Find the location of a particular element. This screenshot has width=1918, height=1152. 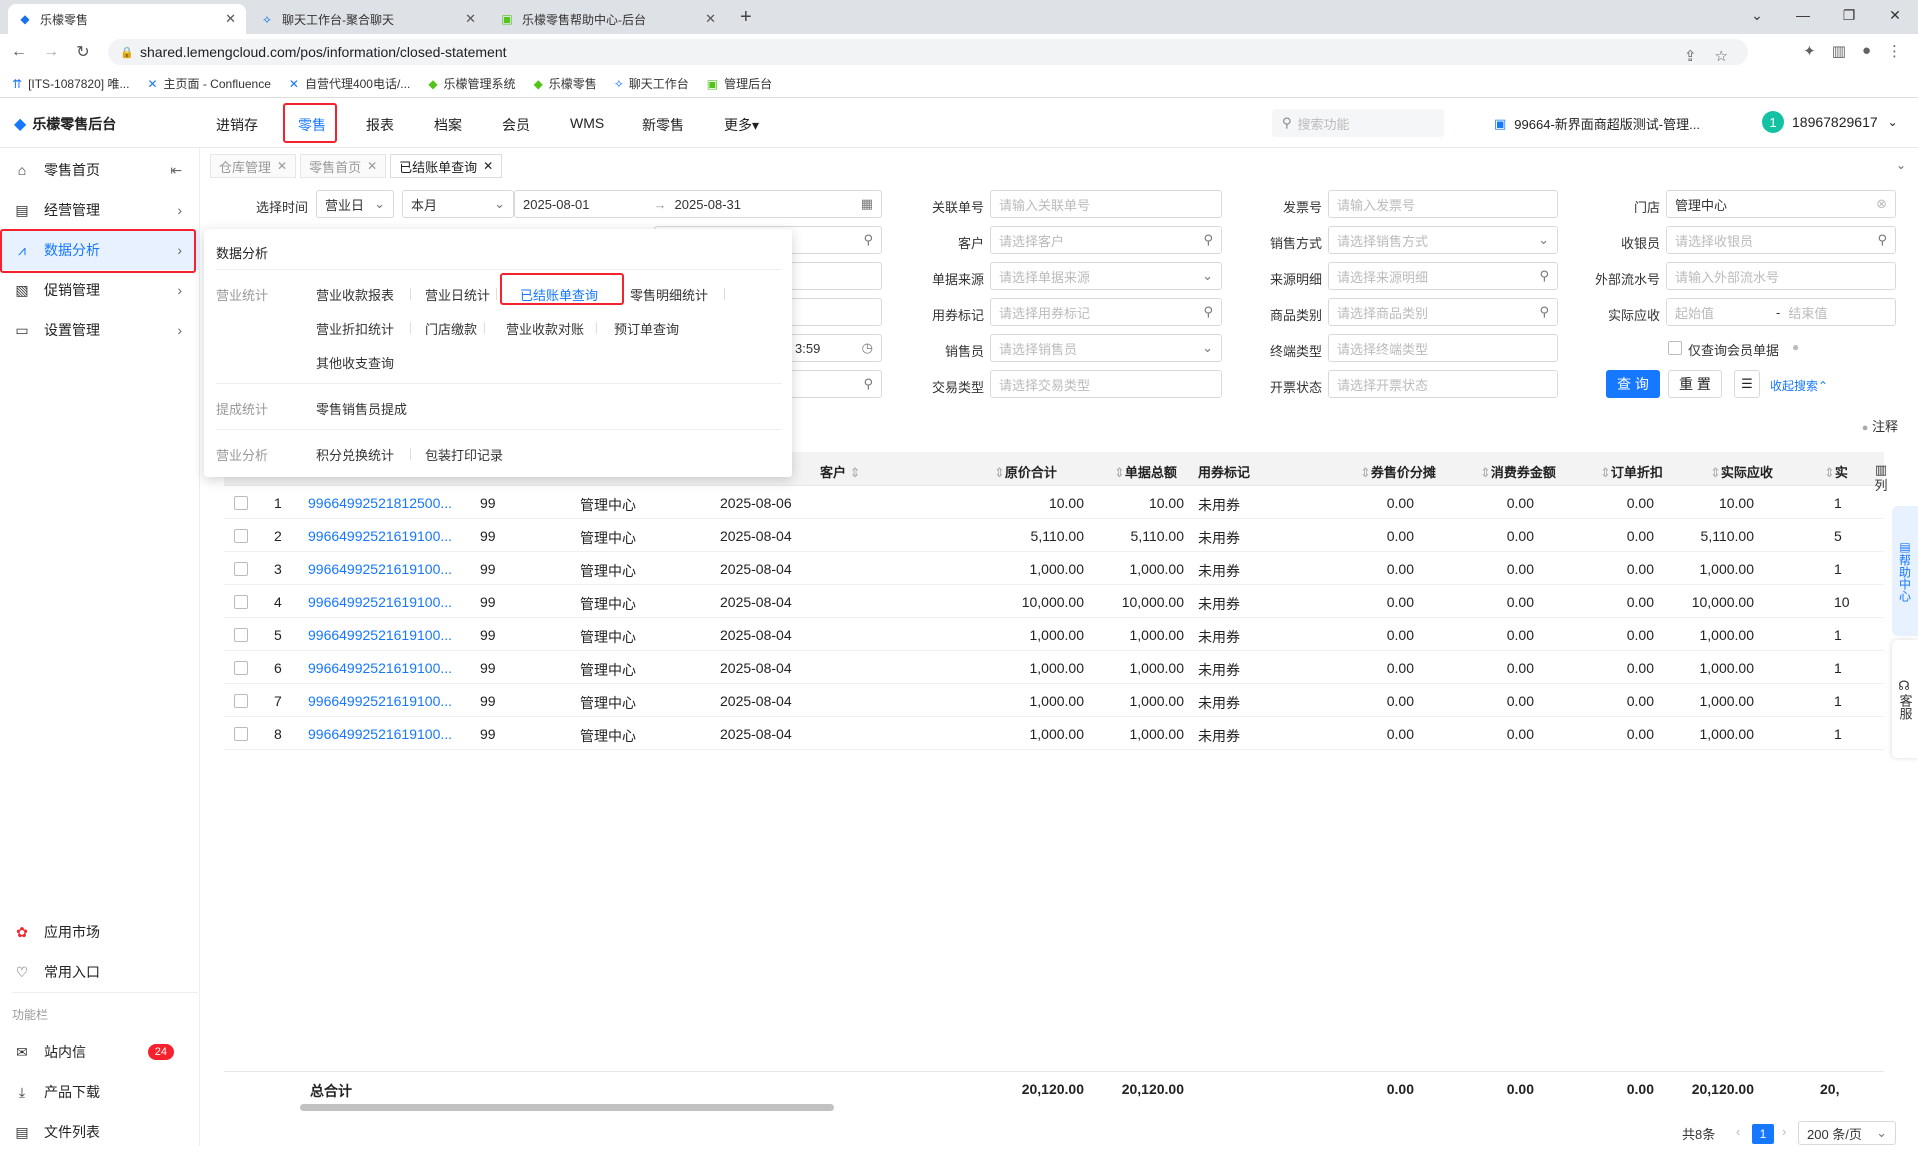

browser-menu-icon: ⋮ is located at coordinates (1894, 51).